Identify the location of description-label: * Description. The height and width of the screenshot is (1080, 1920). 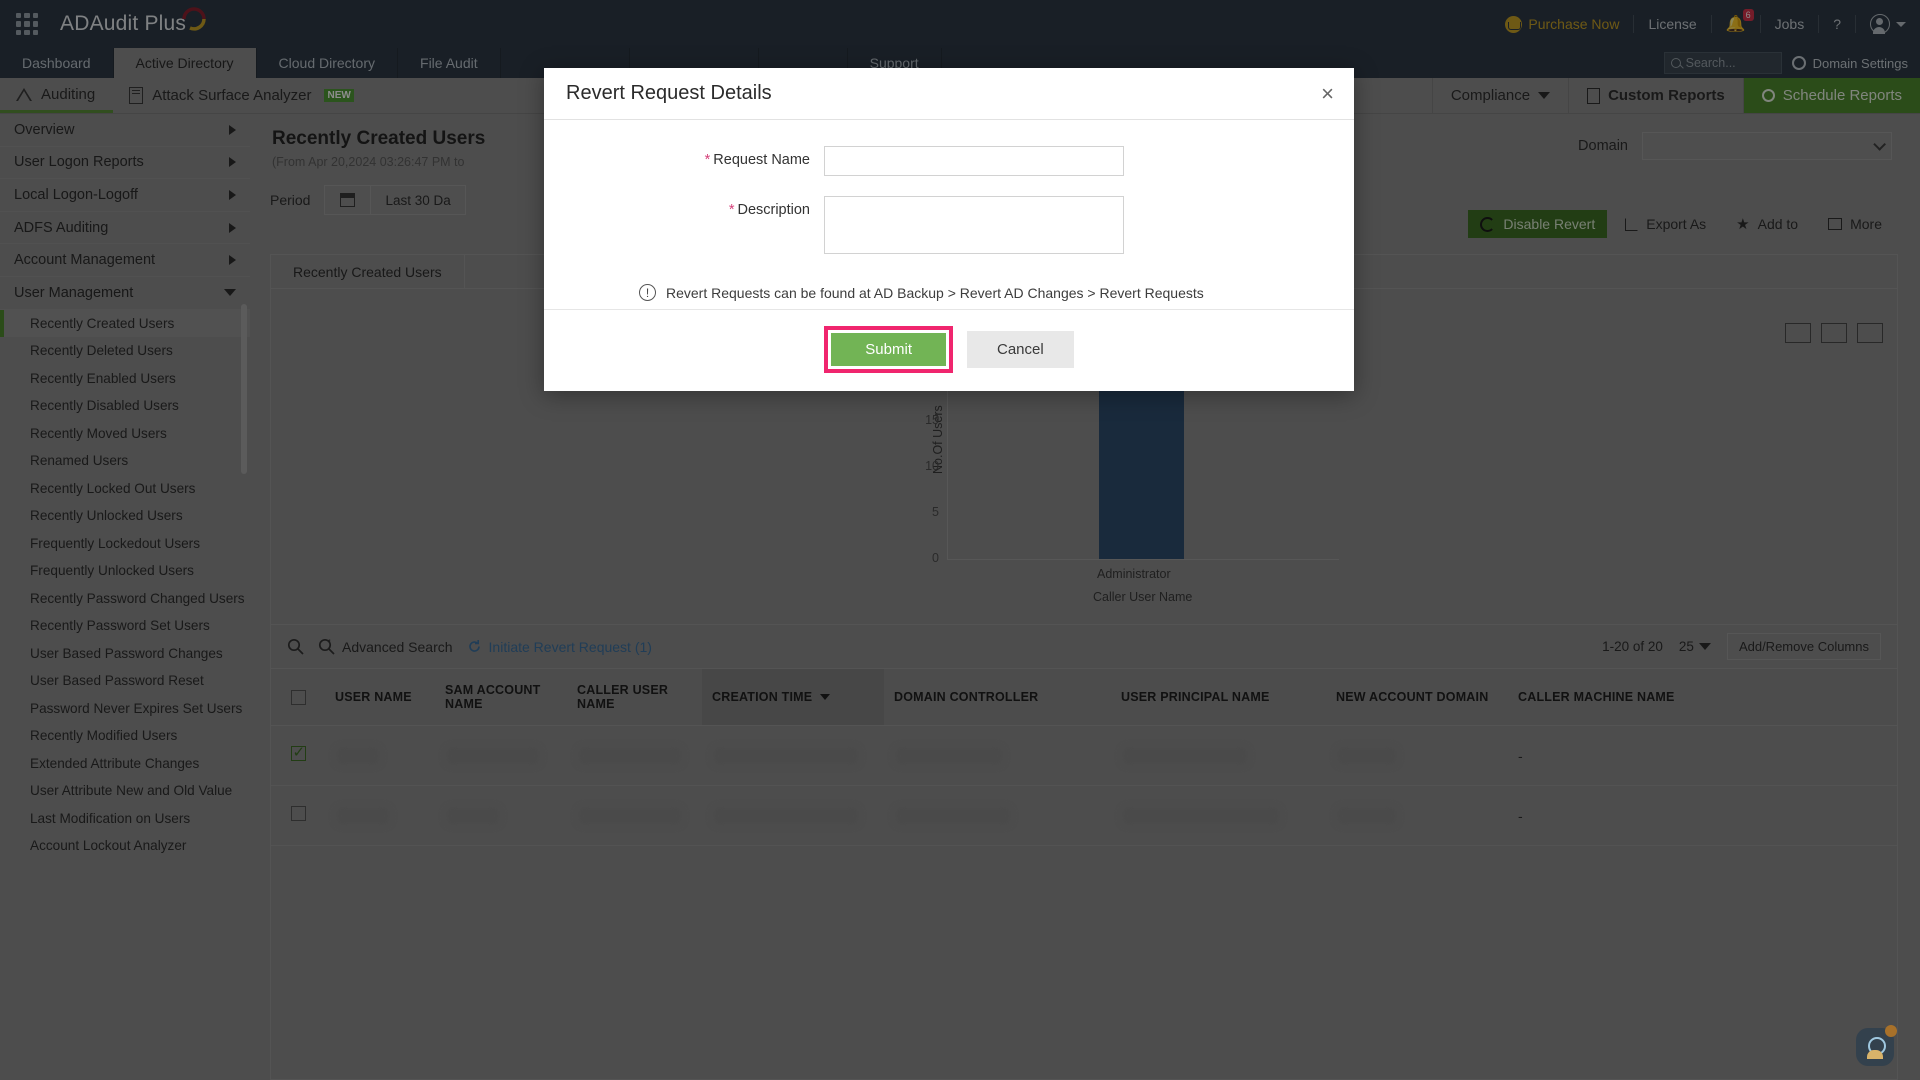
(684, 207).